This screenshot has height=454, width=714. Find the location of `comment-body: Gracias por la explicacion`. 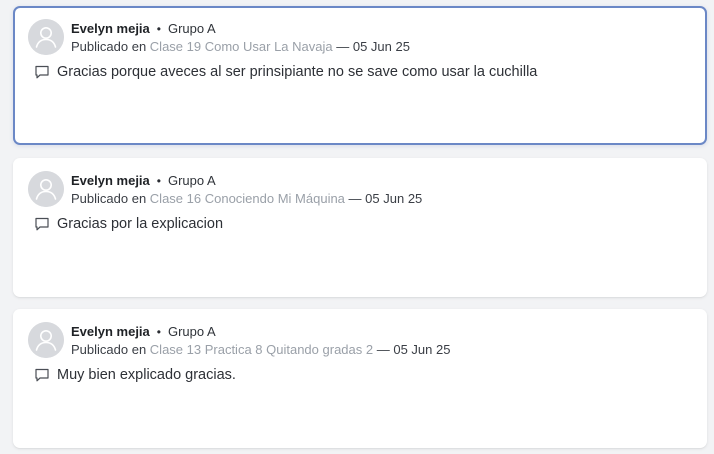

comment-body: Gracias por la explicacion is located at coordinates (128, 224).